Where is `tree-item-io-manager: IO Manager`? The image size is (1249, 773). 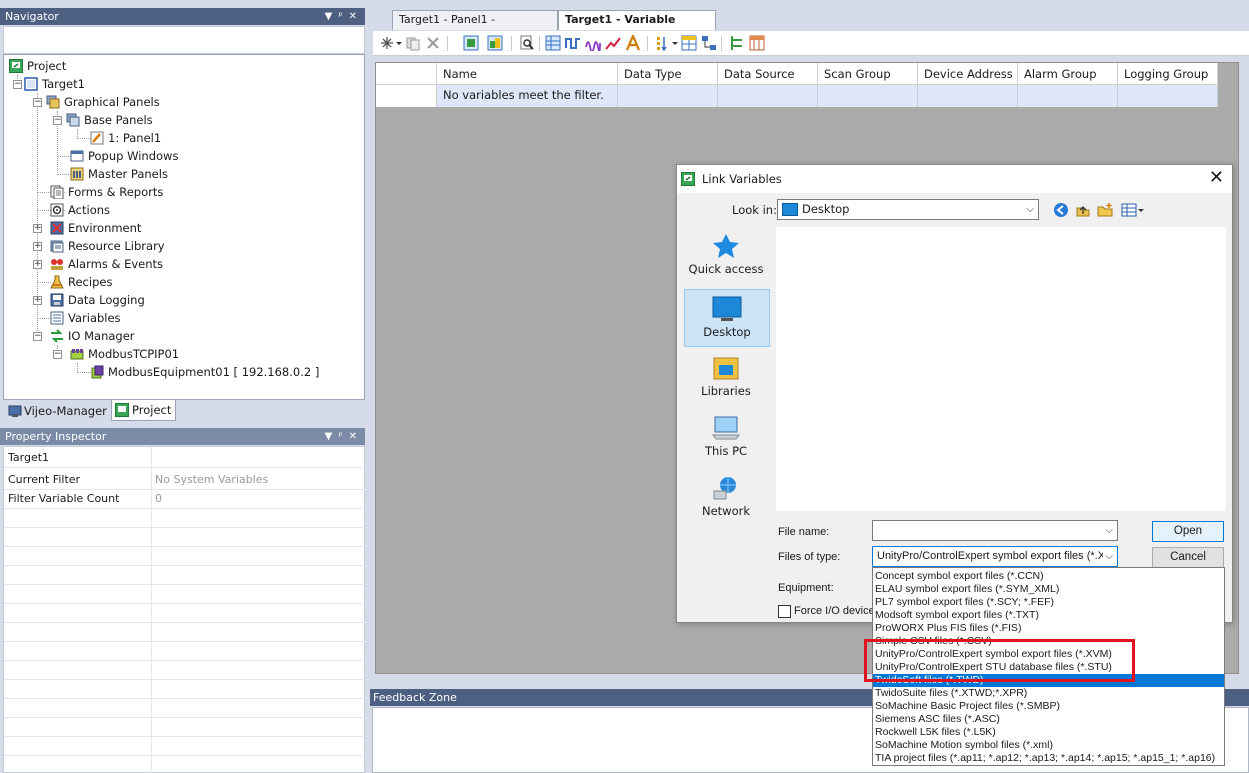
tree-item-io-manager: IO Manager is located at coordinates (92, 336).